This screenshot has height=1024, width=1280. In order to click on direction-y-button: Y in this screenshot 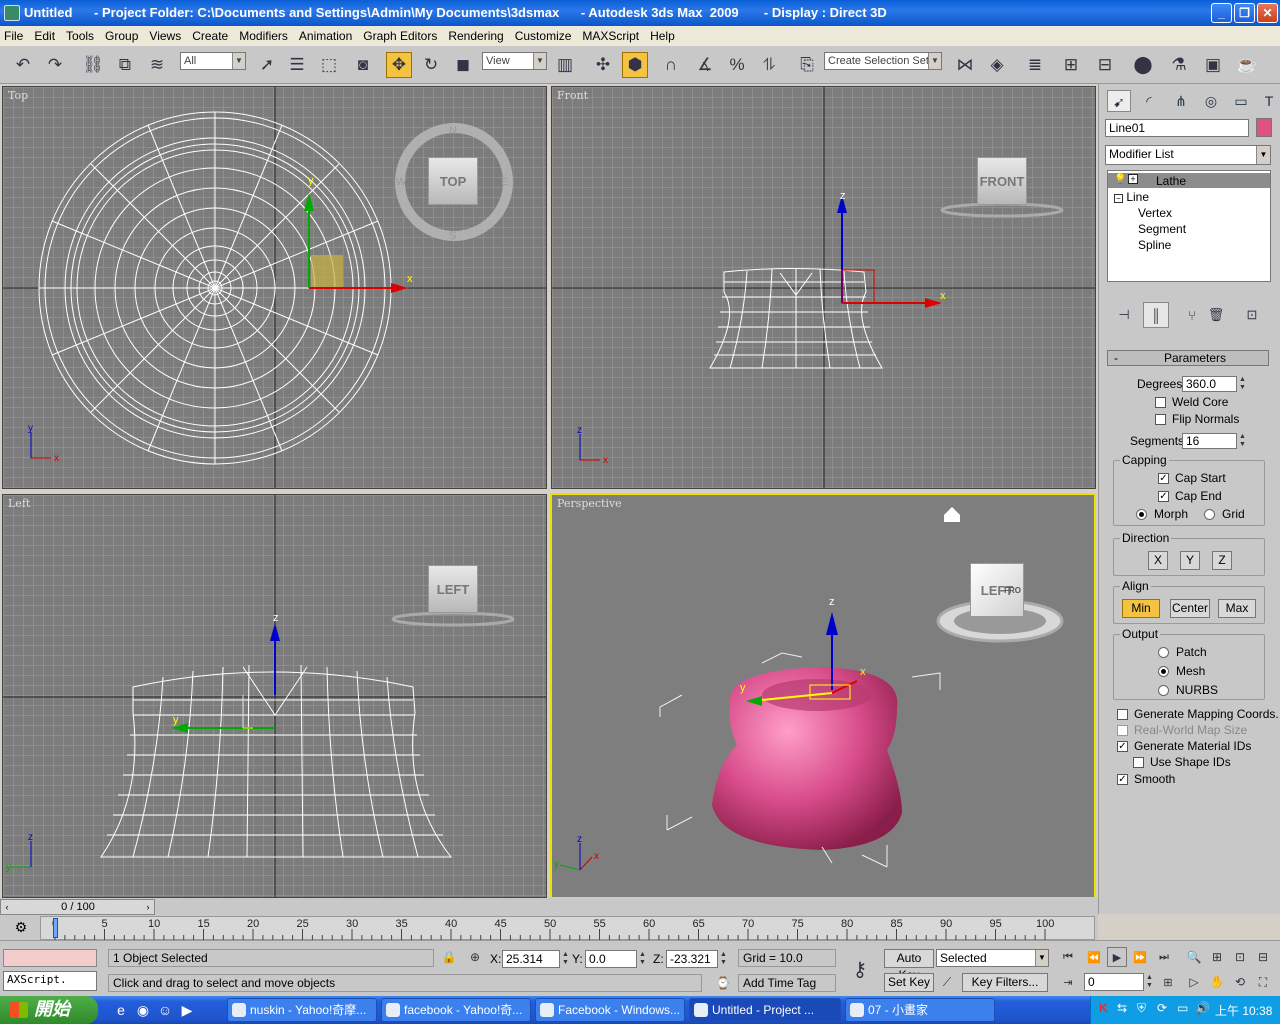, I will do `click(1190, 560)`.